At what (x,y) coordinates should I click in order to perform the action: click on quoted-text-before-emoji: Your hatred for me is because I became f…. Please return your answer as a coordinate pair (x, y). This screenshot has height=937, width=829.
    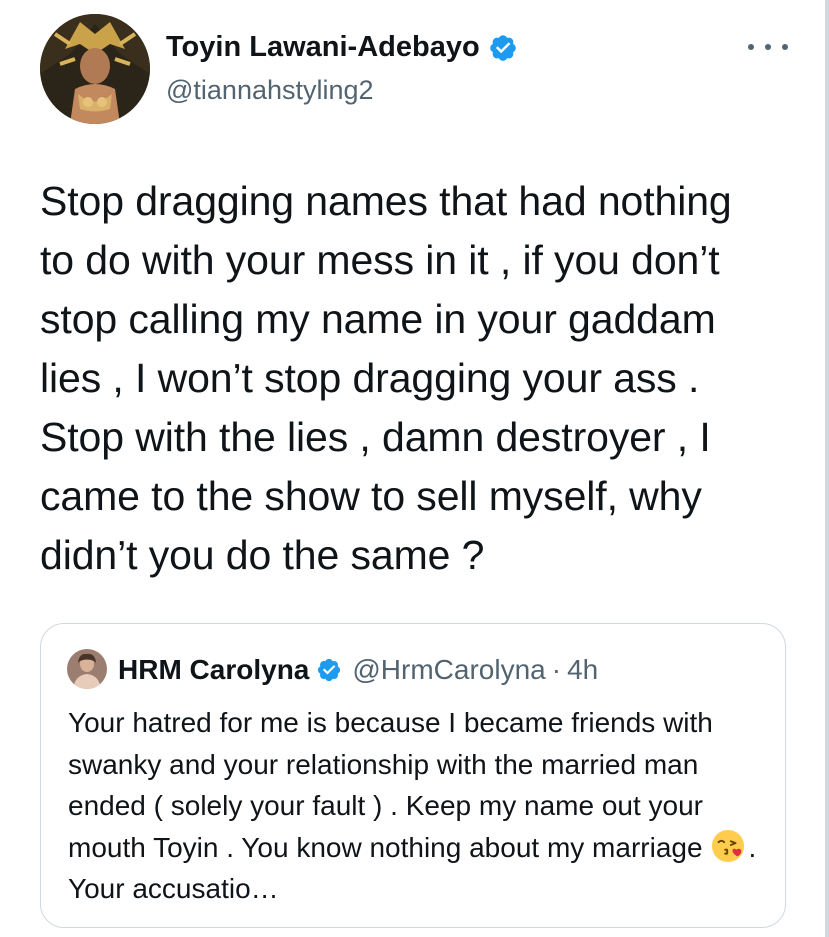
    Looking at the image, I should click on (390, 785).